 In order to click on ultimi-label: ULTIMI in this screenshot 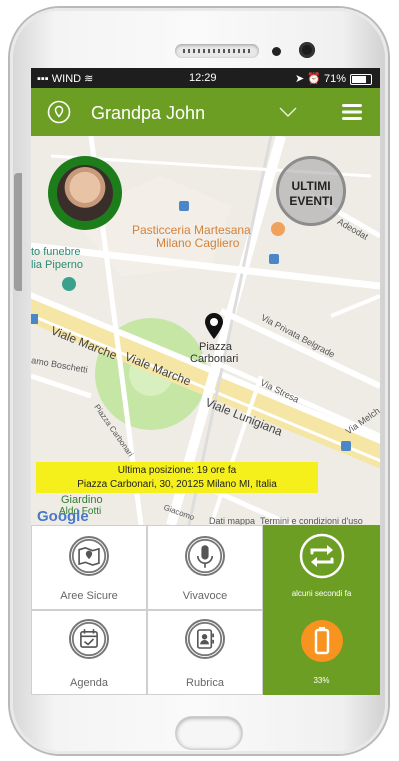, I will do `click(311, 186)`.